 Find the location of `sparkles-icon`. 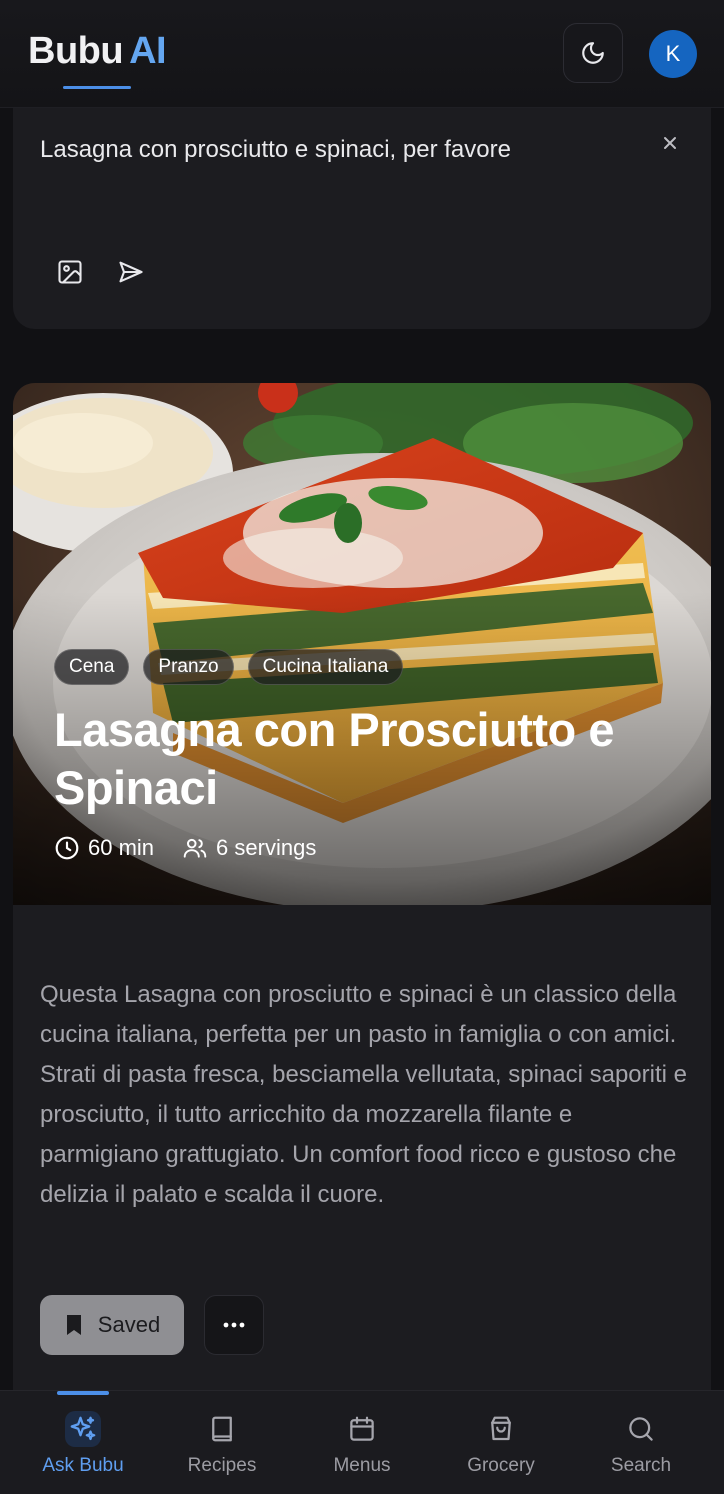

sparkles-icon is located at coordinates (83, 1429).